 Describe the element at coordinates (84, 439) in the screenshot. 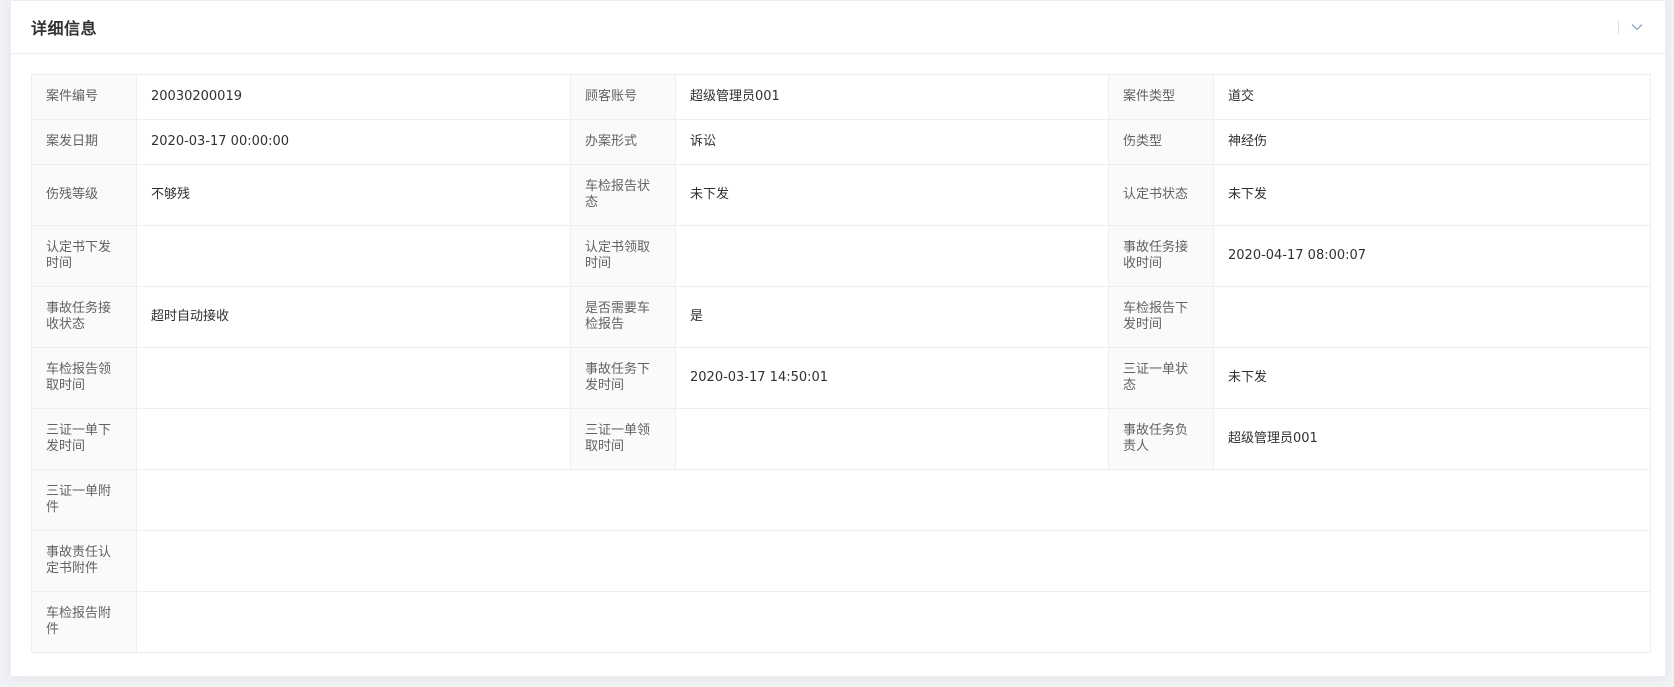

I see `field-label: 三证一单下发时间` at that location.